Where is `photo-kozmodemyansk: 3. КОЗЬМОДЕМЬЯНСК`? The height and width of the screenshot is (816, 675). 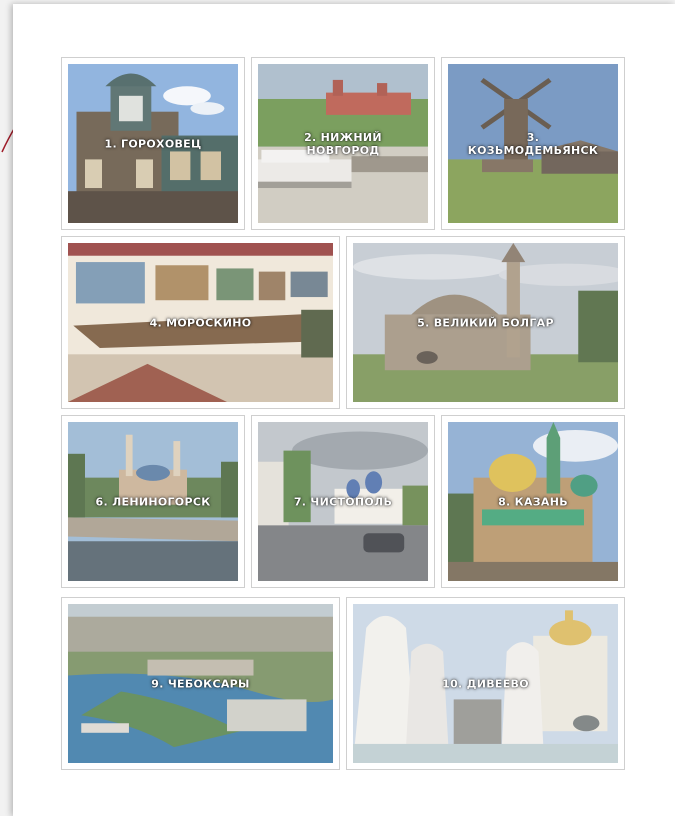 photo-kozmodemyansk: 3. КОЗЬМОДЕМЬЯНСК is located at coordinates (533, 143).